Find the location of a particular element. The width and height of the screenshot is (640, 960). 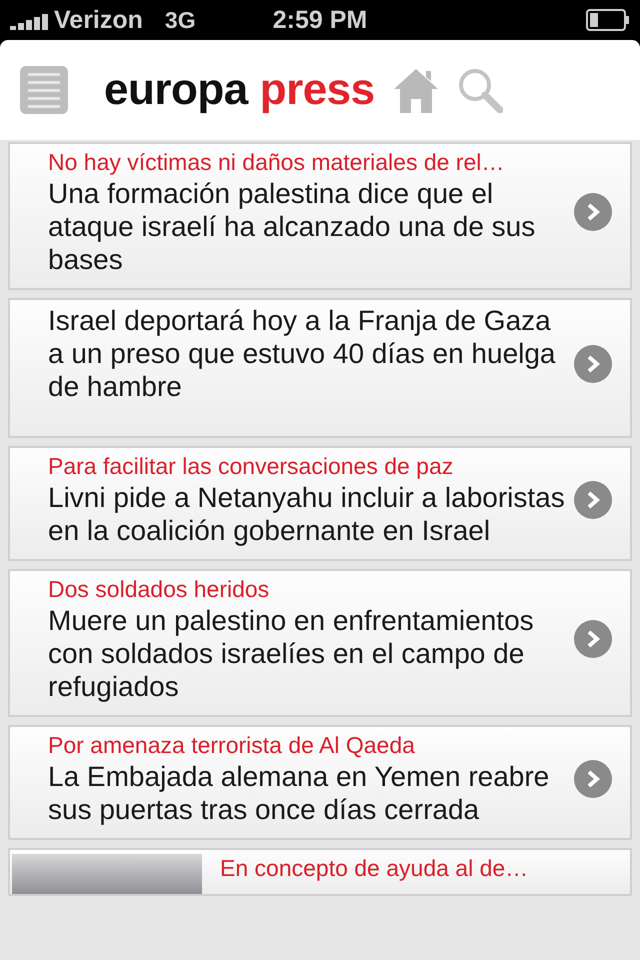

article-headline: Israel deportará hoy a la Franja de Gaza a un preso que estuvo 40 días en huelga de hambre is located at coordinates (302, 353).